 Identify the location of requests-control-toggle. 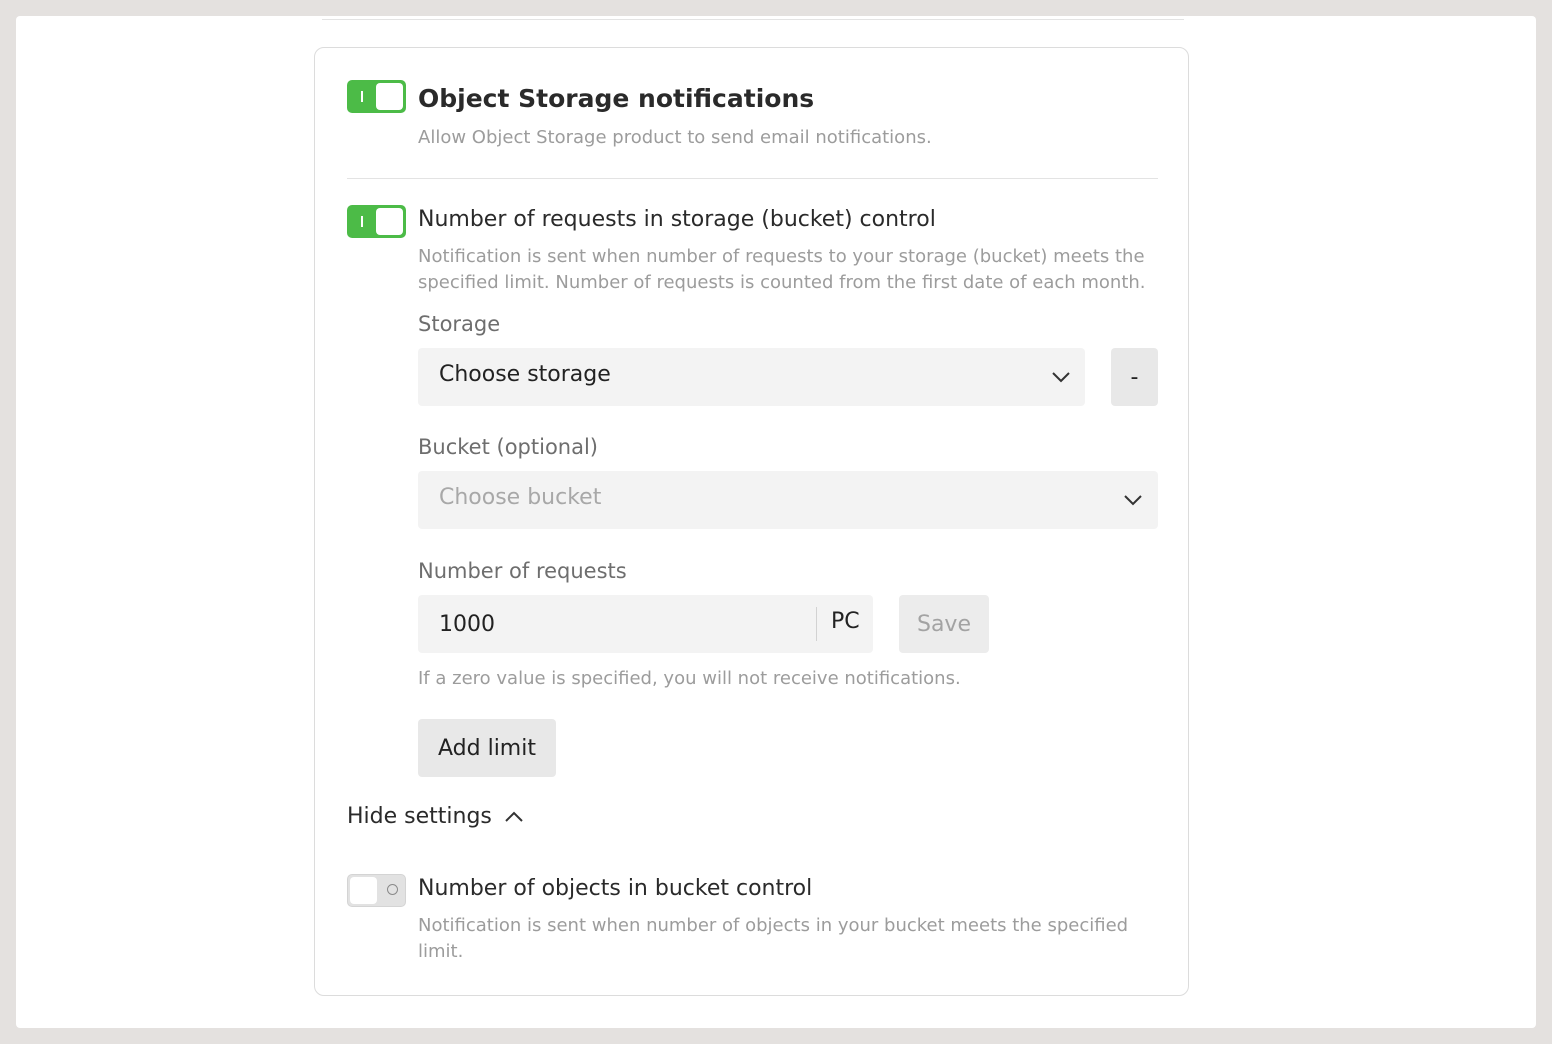
(376, 221).